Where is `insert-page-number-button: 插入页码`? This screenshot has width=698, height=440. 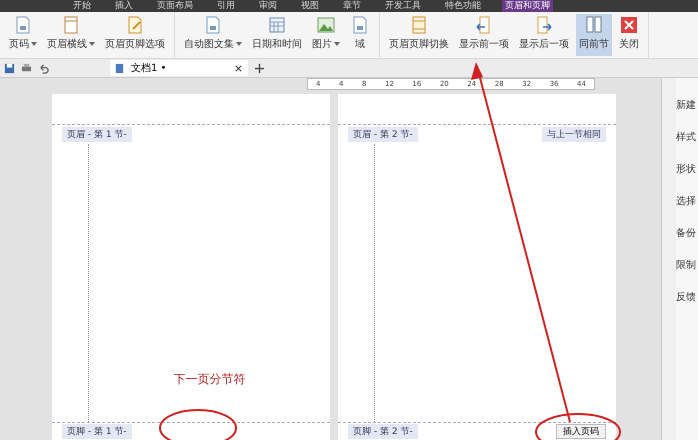
insert-page-number-button: 插入页码 is located at coordinates (581, 431).